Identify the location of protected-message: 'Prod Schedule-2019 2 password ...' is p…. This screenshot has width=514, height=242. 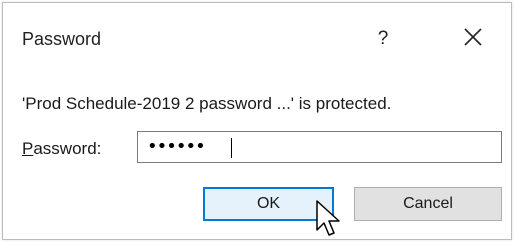
(207, 103).